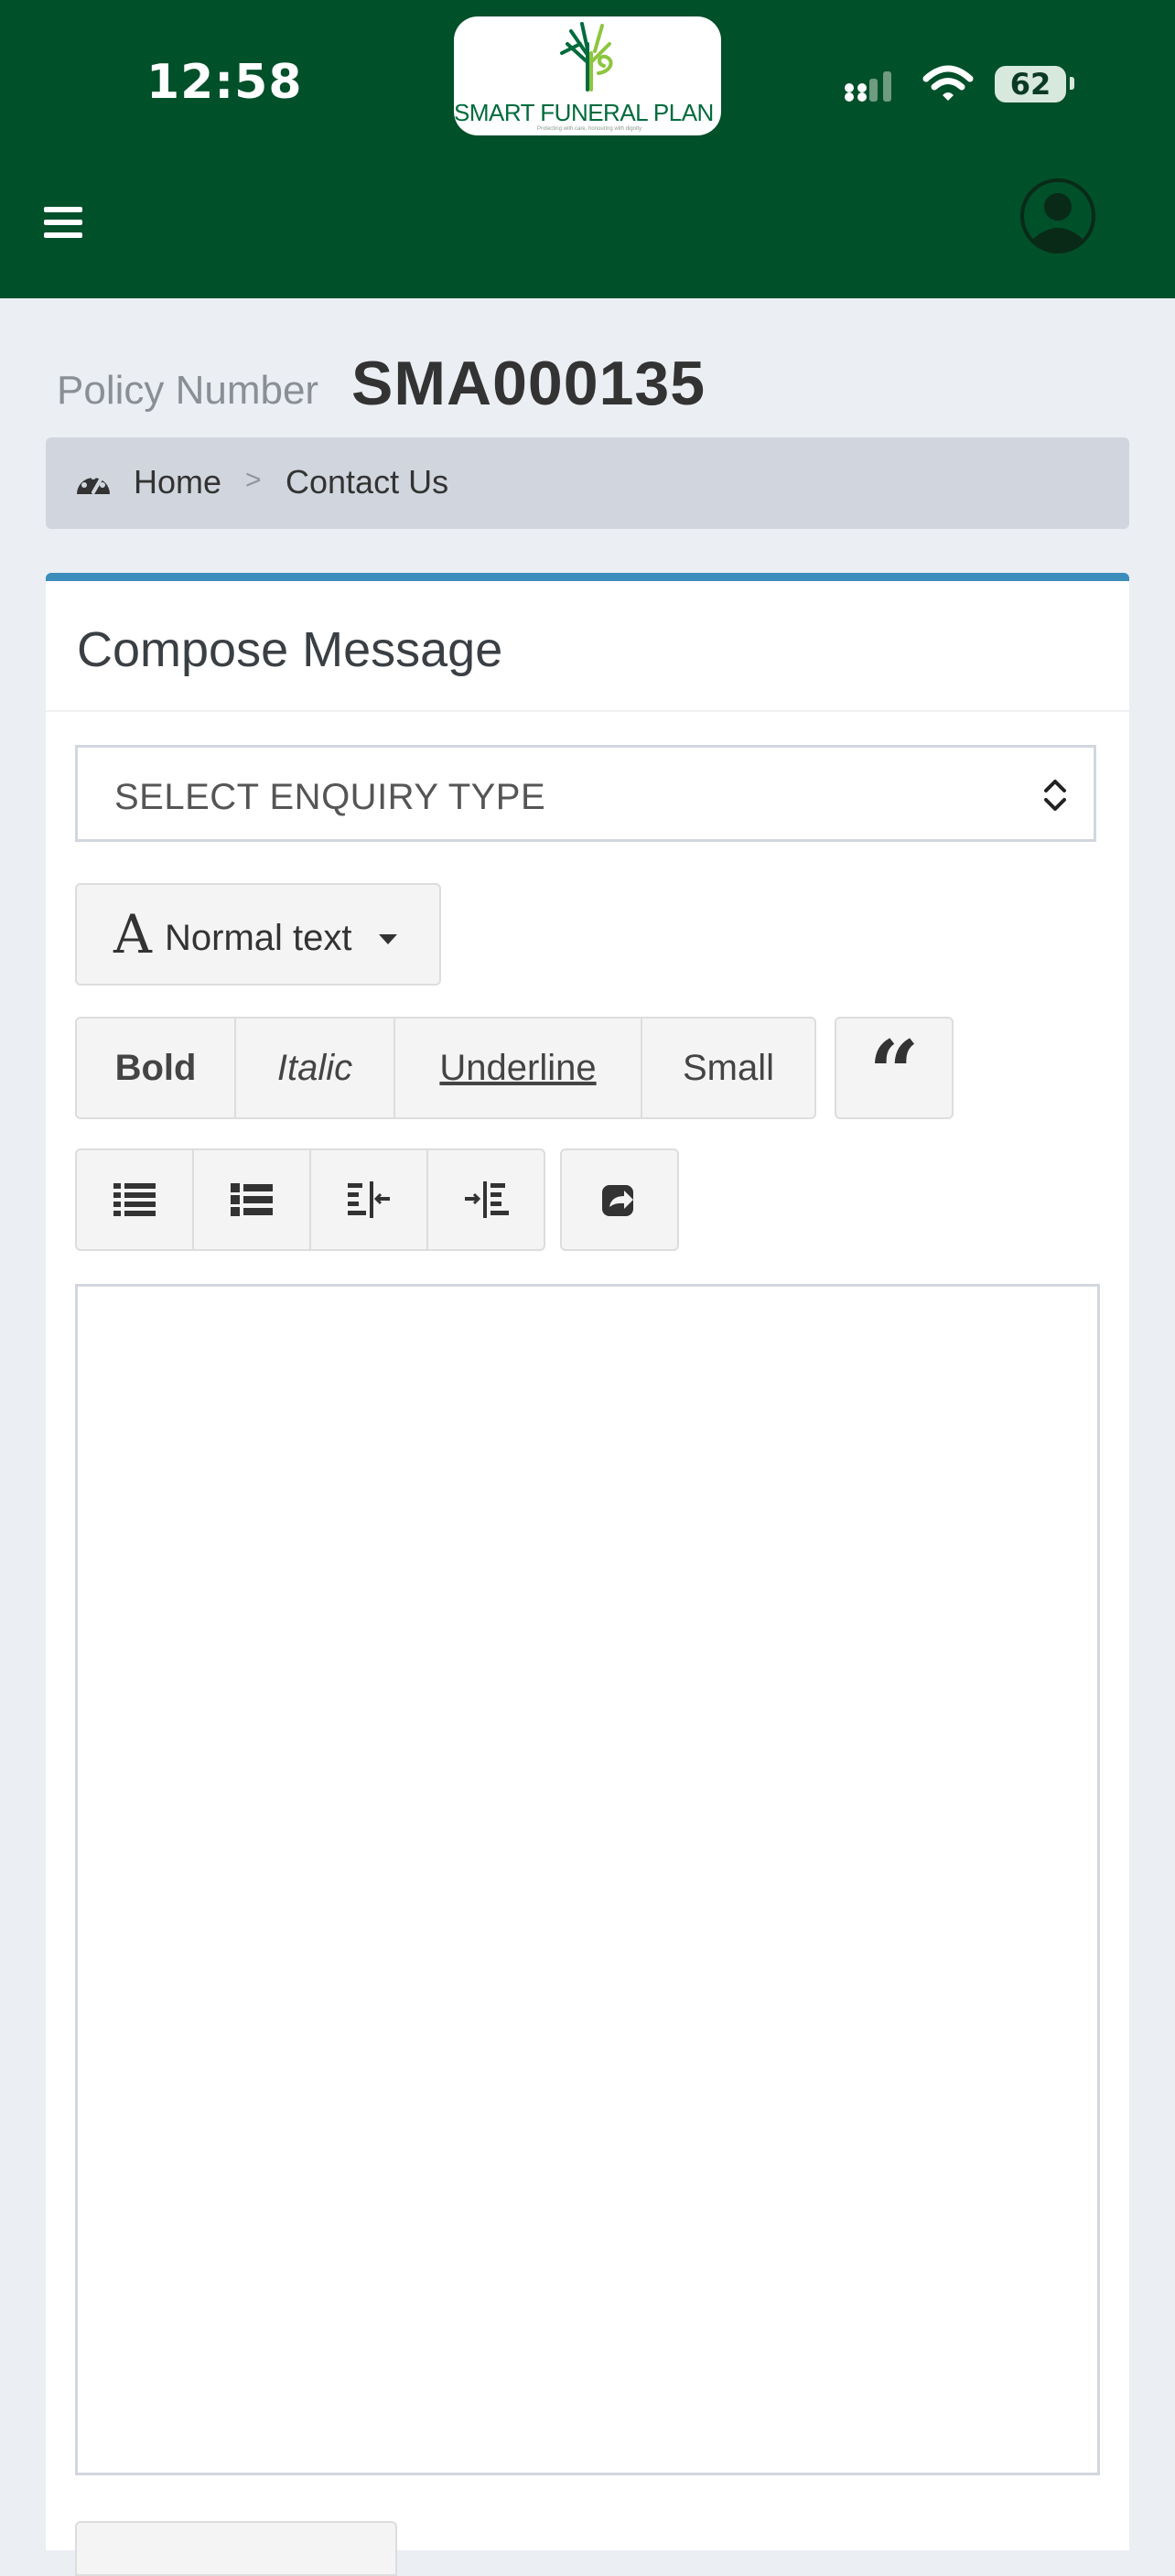 Image resolution: width=1175 pixels, height=2576 pixels. I want to click on list-button-group, so click(310, 1199).